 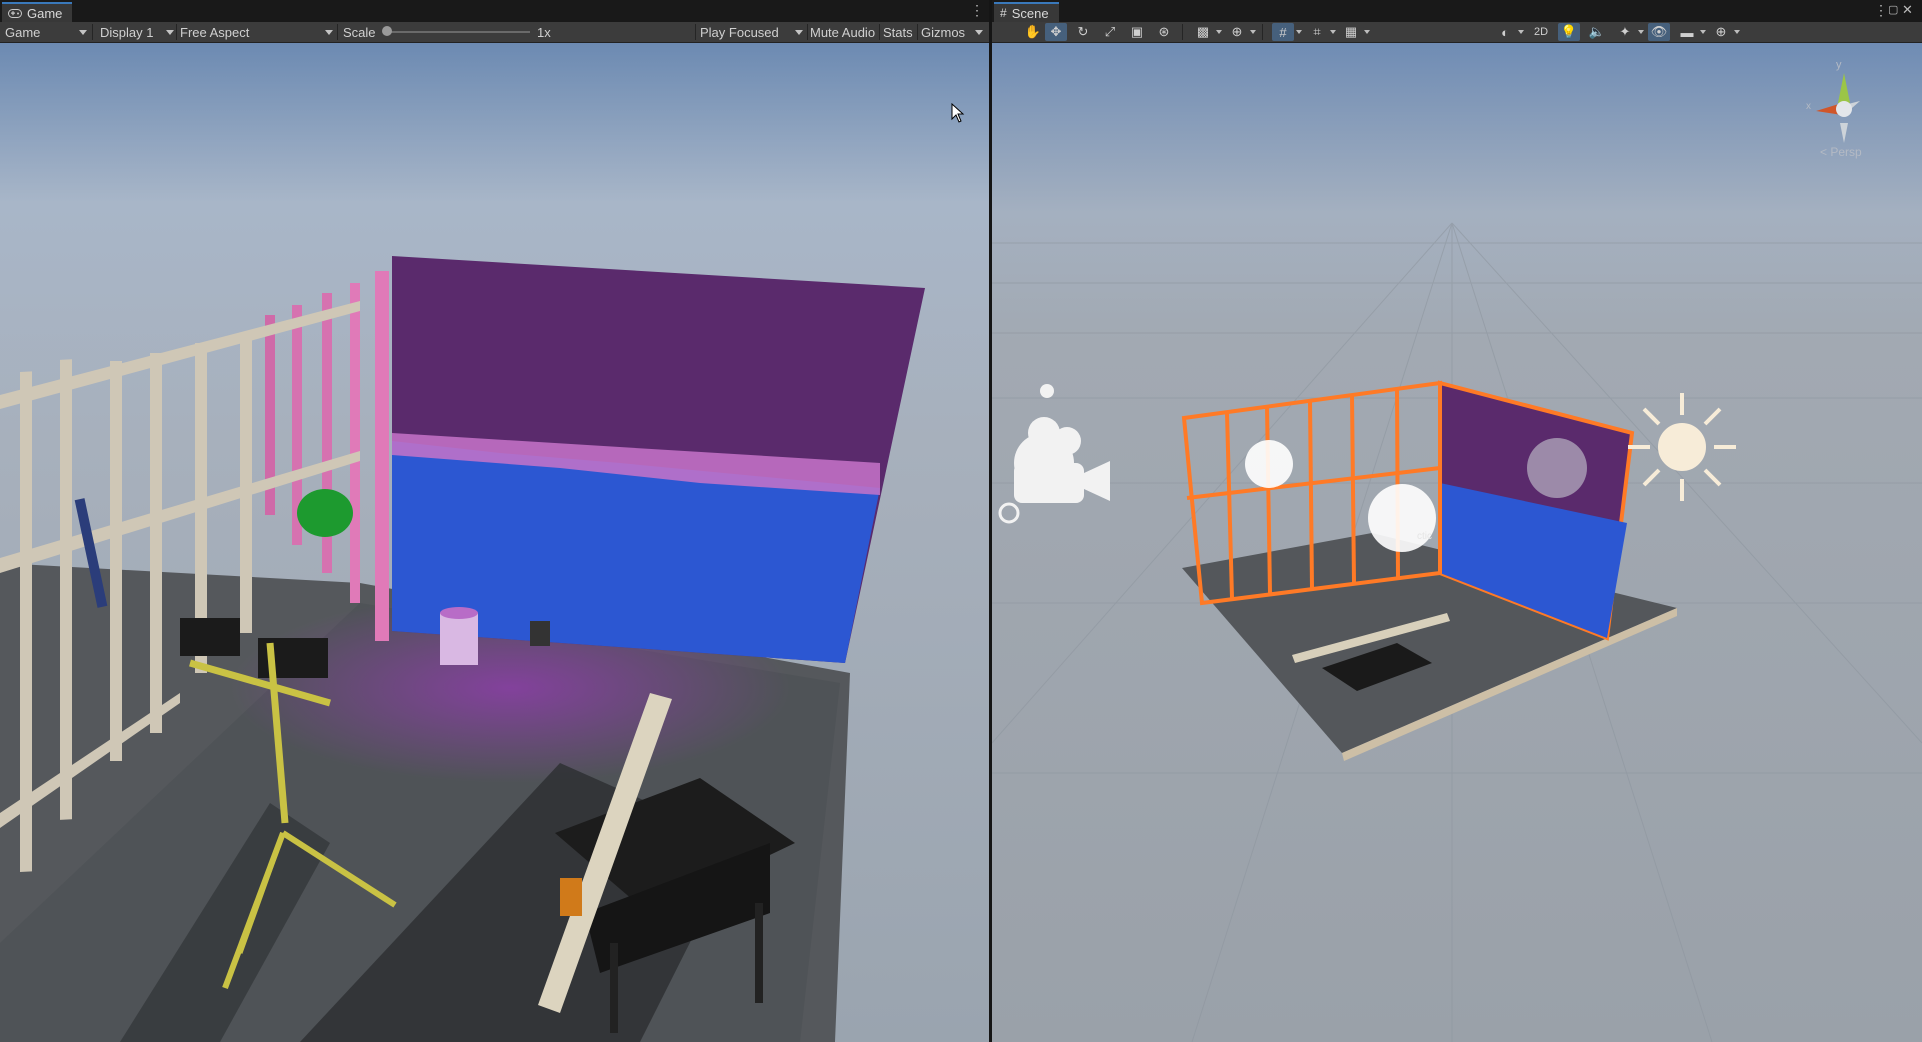 I want to click on hand-tool-icon: ✋, so click(x=1033, y=32).